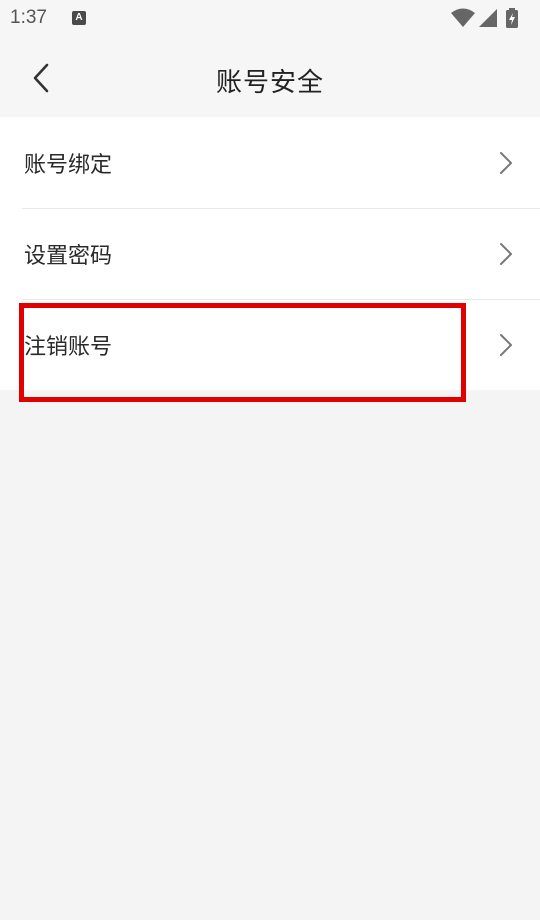 This screenshot has width=540, height=920. I want to click on page-title: 账号安全, so click(269, 83).